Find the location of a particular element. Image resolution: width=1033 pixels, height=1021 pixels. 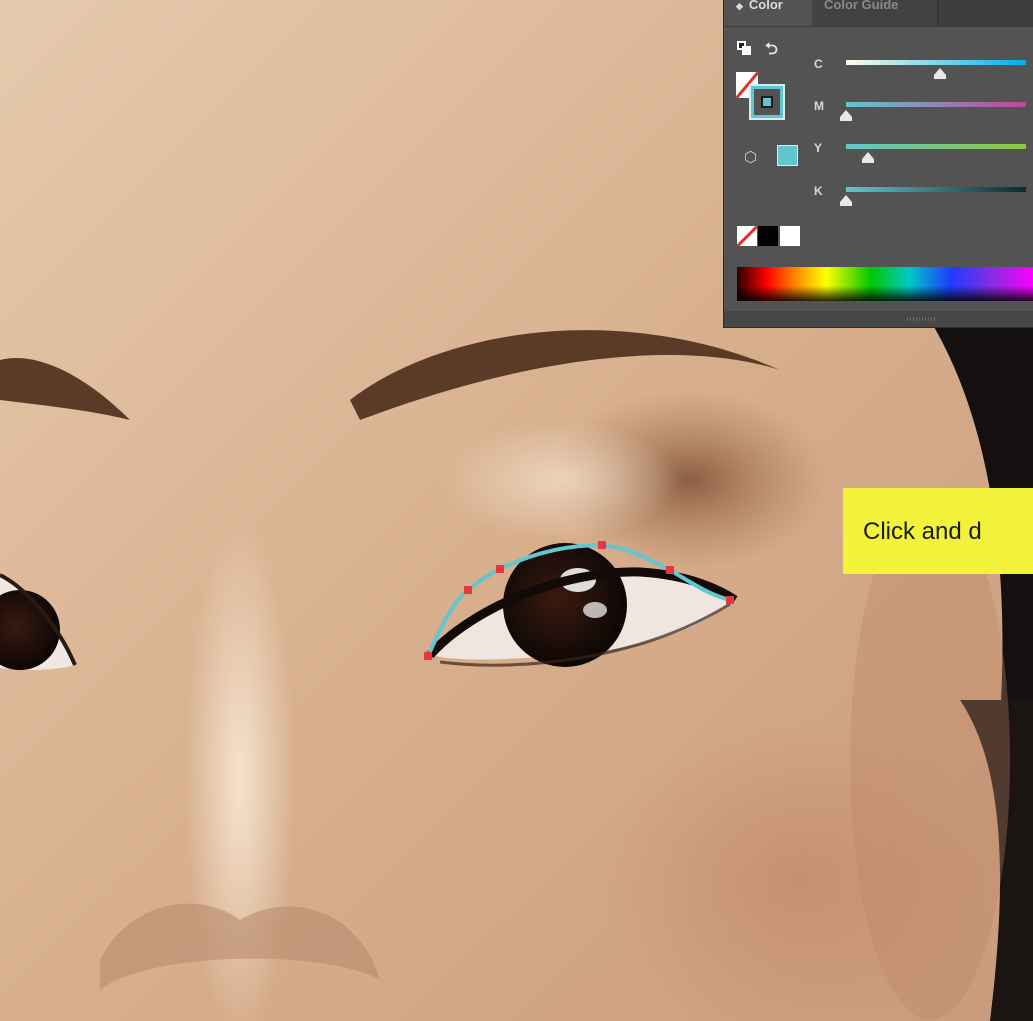

swatch-black is located at coordinates (768, 236).